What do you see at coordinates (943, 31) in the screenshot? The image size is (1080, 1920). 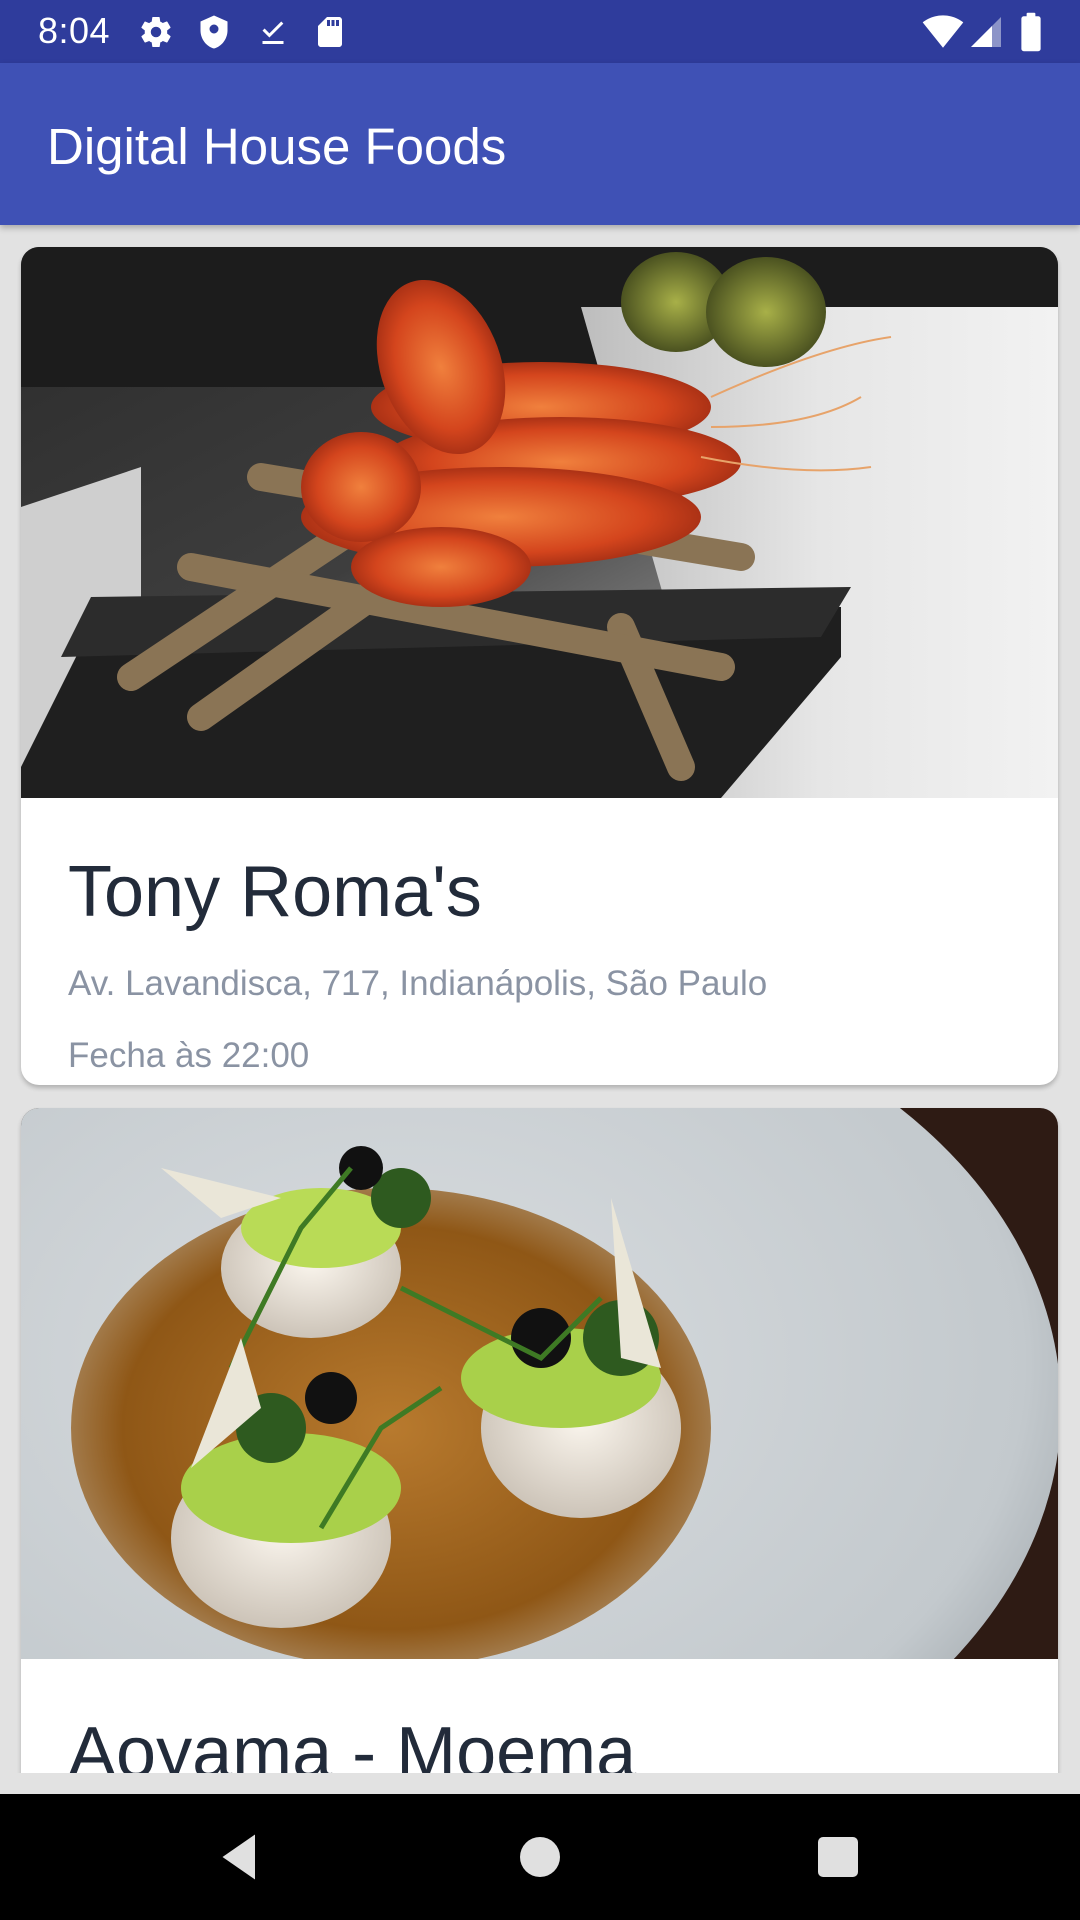 I see `wifi-icon` at bounding box center [943, 31].